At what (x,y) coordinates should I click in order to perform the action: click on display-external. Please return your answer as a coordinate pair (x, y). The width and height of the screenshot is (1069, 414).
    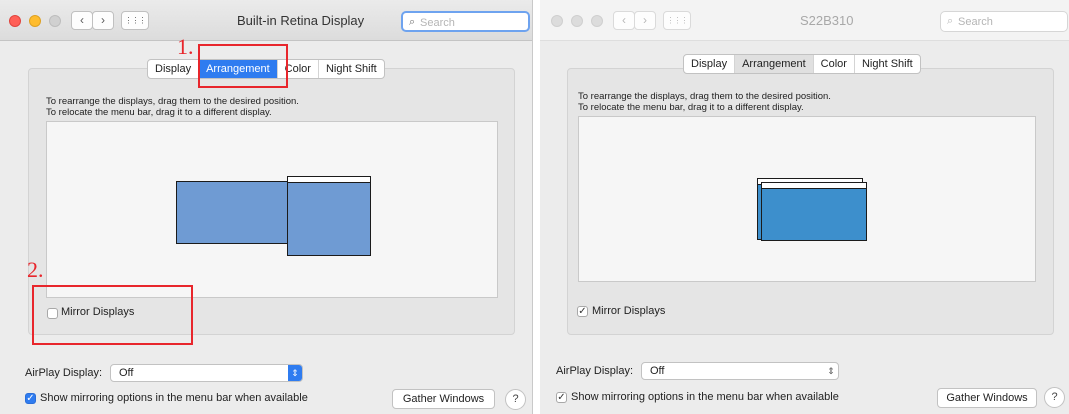
    Looking at the image, I should click on (329, 216).